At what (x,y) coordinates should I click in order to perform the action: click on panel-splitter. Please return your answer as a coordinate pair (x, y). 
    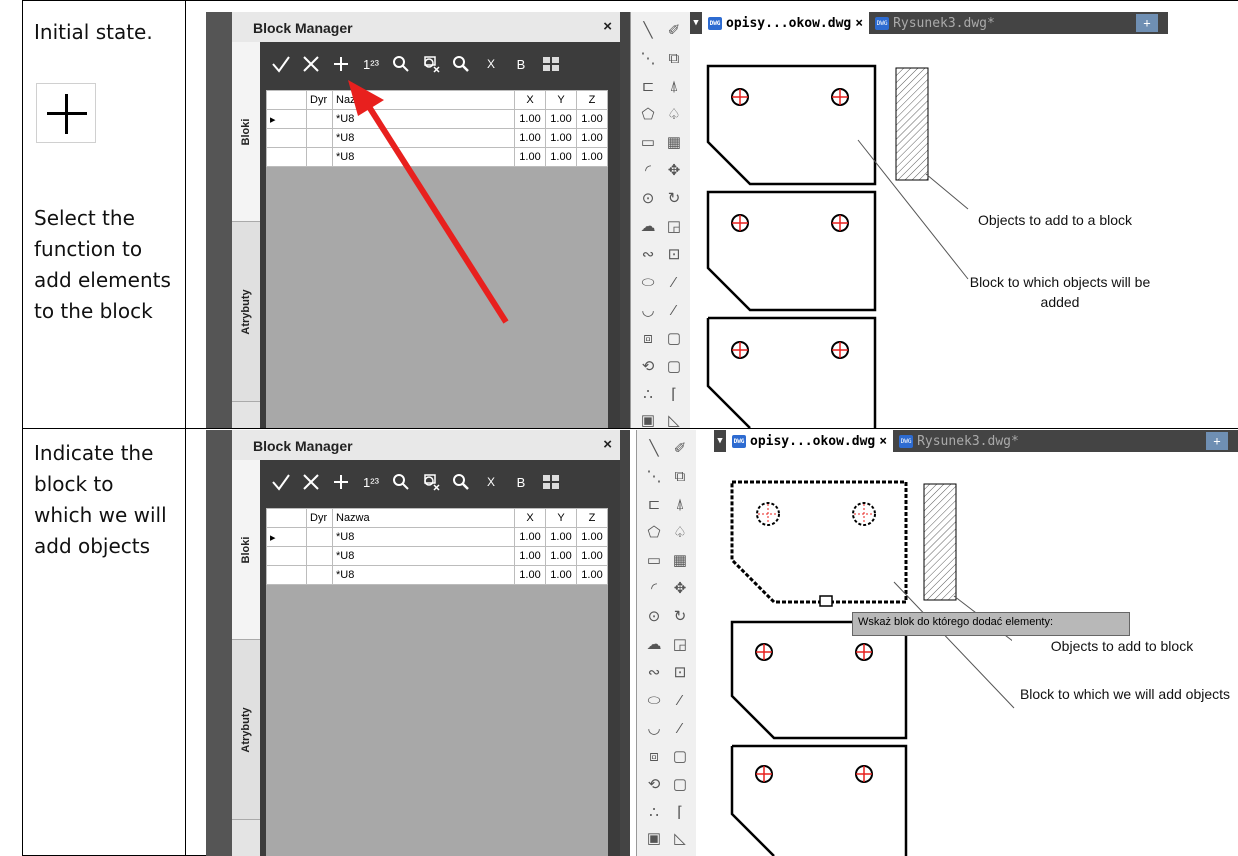
    Looking at the image, I should click on (625, 643).